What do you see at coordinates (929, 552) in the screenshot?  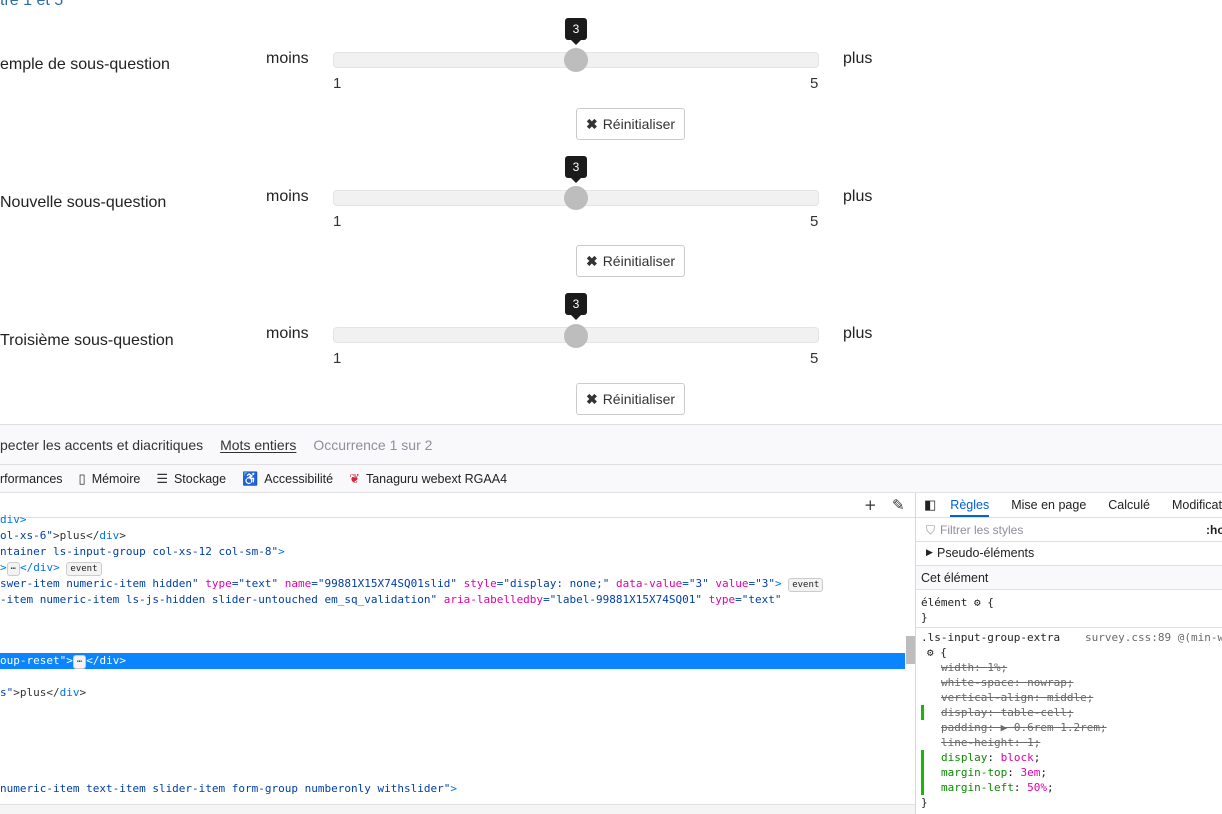 I see `expand-arrow-icon: ▶` at bounding box center [929, 552].